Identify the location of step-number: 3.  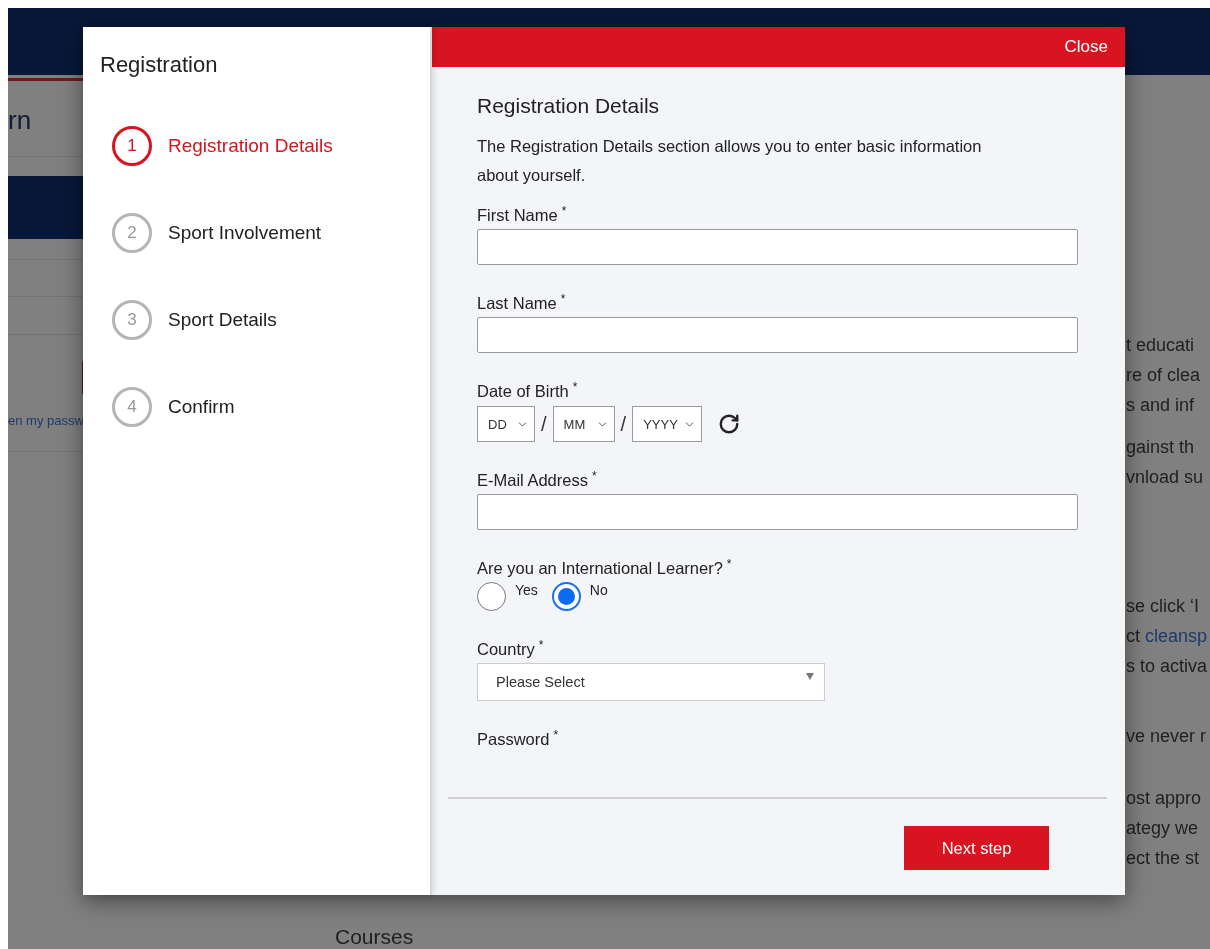
(132, 320).